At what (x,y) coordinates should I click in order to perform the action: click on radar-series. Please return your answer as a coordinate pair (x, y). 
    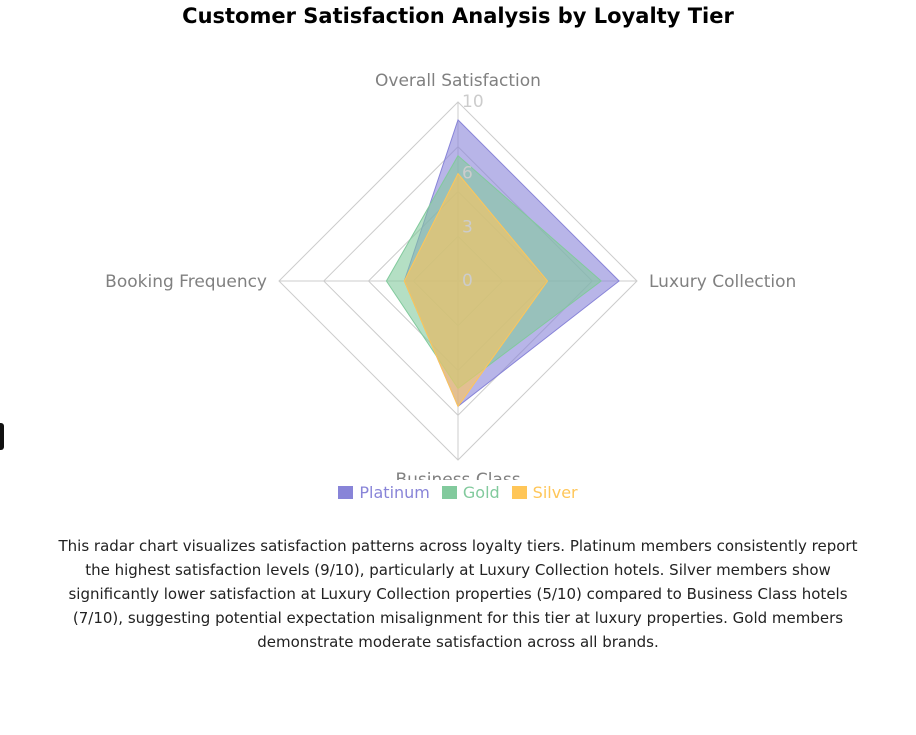
    Looking at the image, I should click on (502, 263).